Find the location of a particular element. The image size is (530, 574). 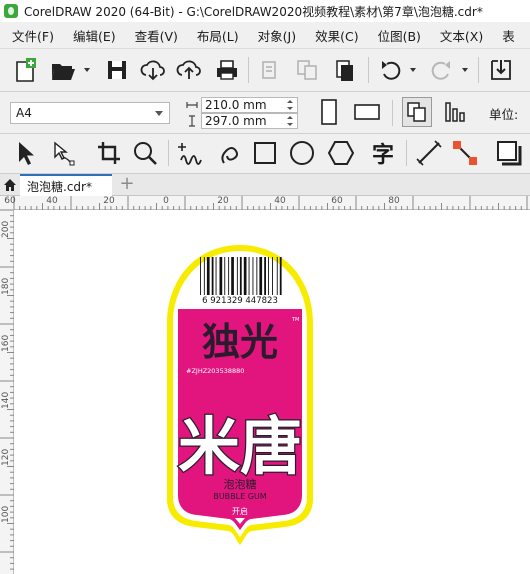

menu-edit: 编辑(E) is located at coordinates (94, 35).